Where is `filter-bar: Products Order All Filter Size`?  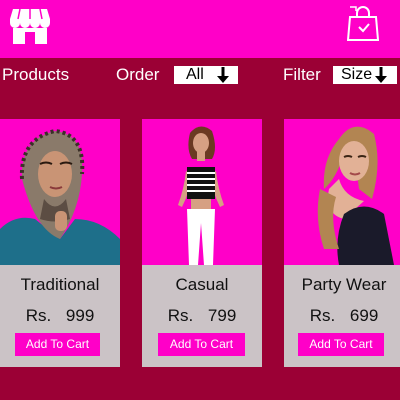 filter-bar: Products Order All Filter Size is located at coordinates (200, 76).